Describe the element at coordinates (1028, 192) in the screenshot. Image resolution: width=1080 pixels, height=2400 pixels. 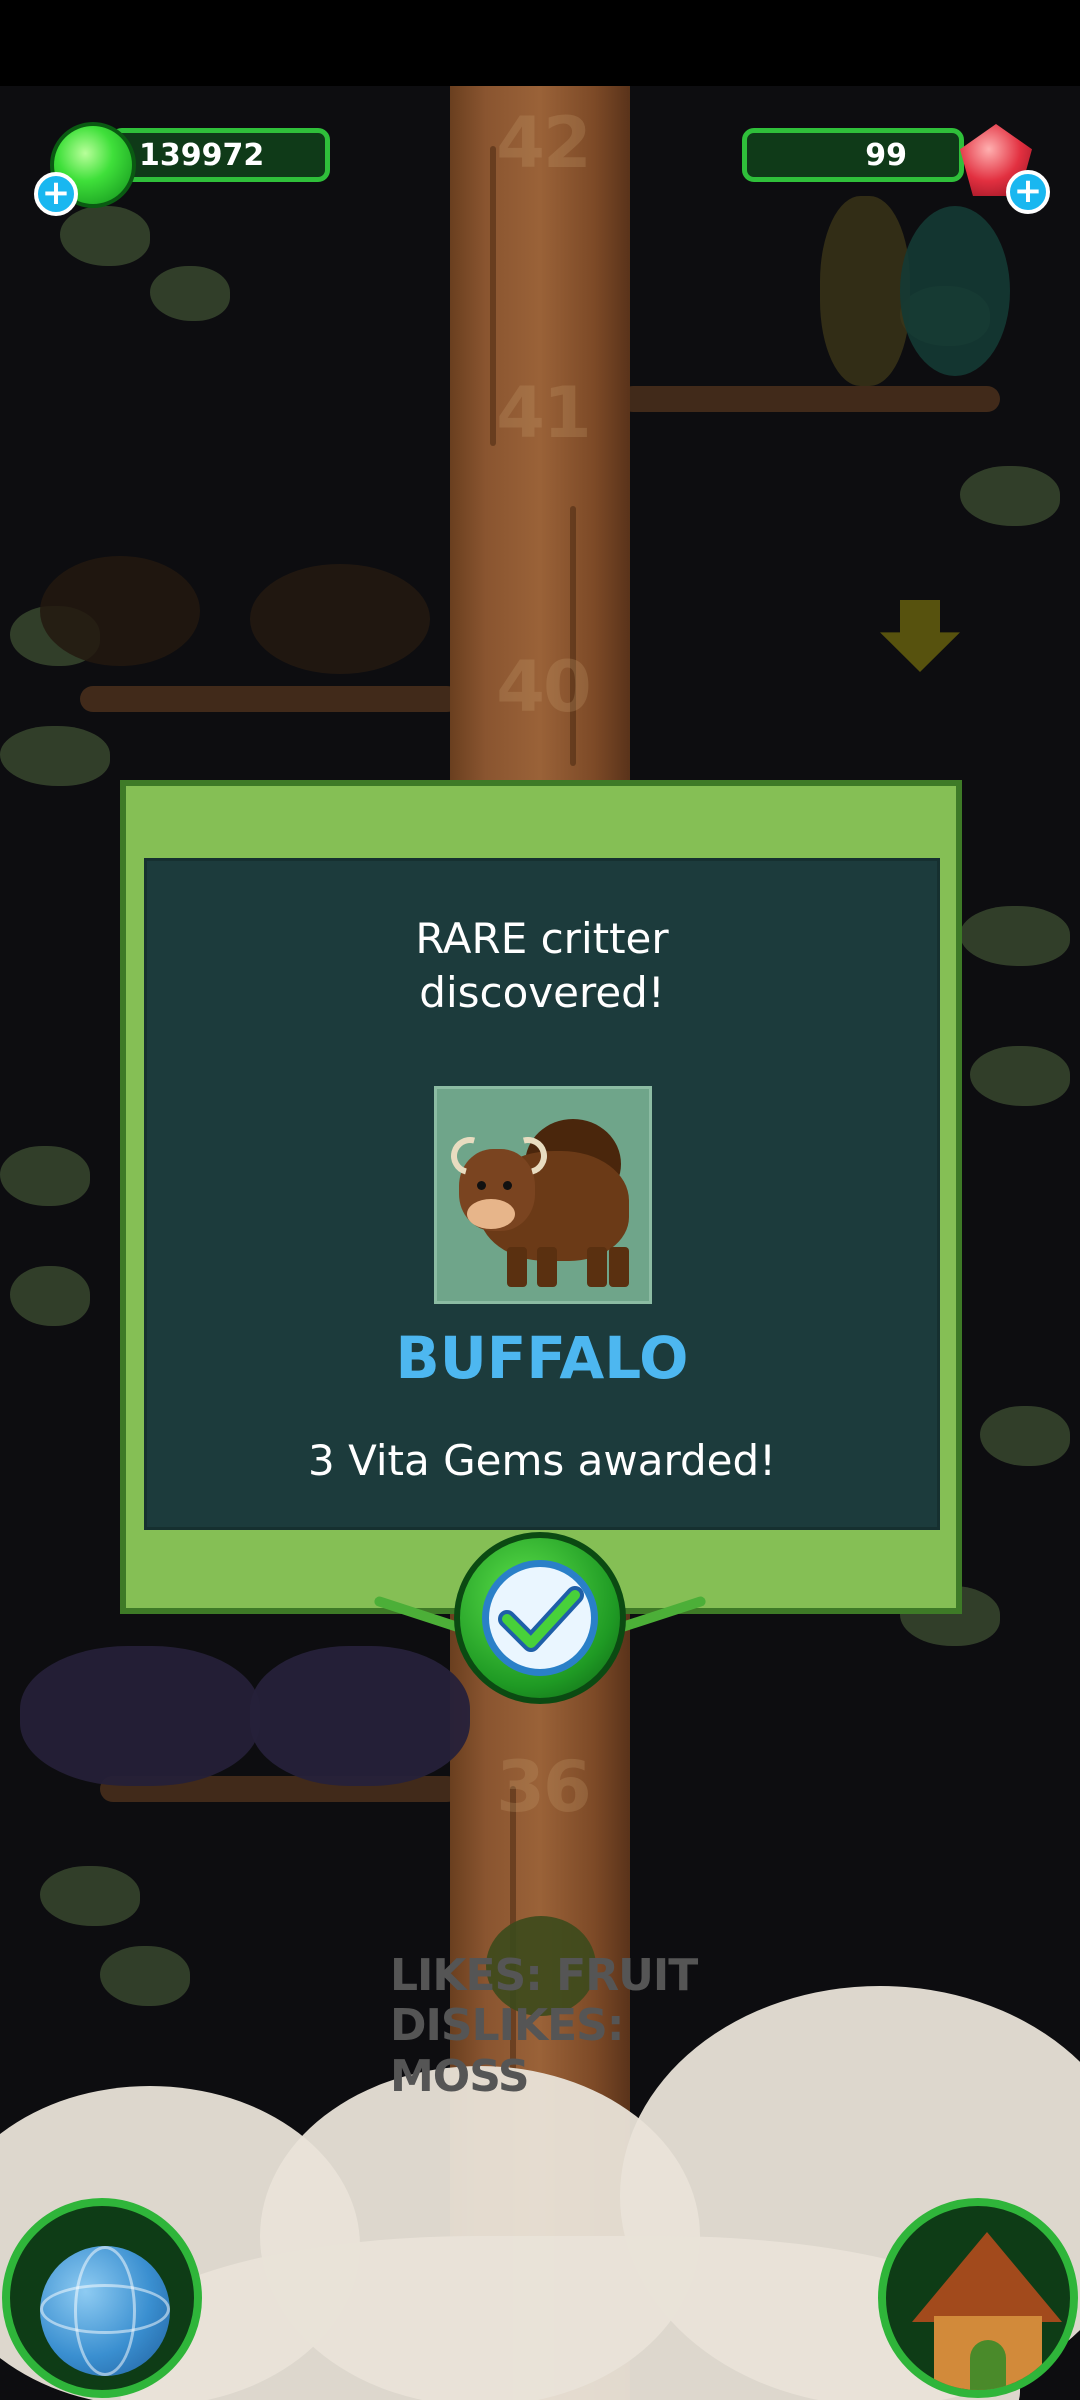
I see `add-gems-button: +` at that location.